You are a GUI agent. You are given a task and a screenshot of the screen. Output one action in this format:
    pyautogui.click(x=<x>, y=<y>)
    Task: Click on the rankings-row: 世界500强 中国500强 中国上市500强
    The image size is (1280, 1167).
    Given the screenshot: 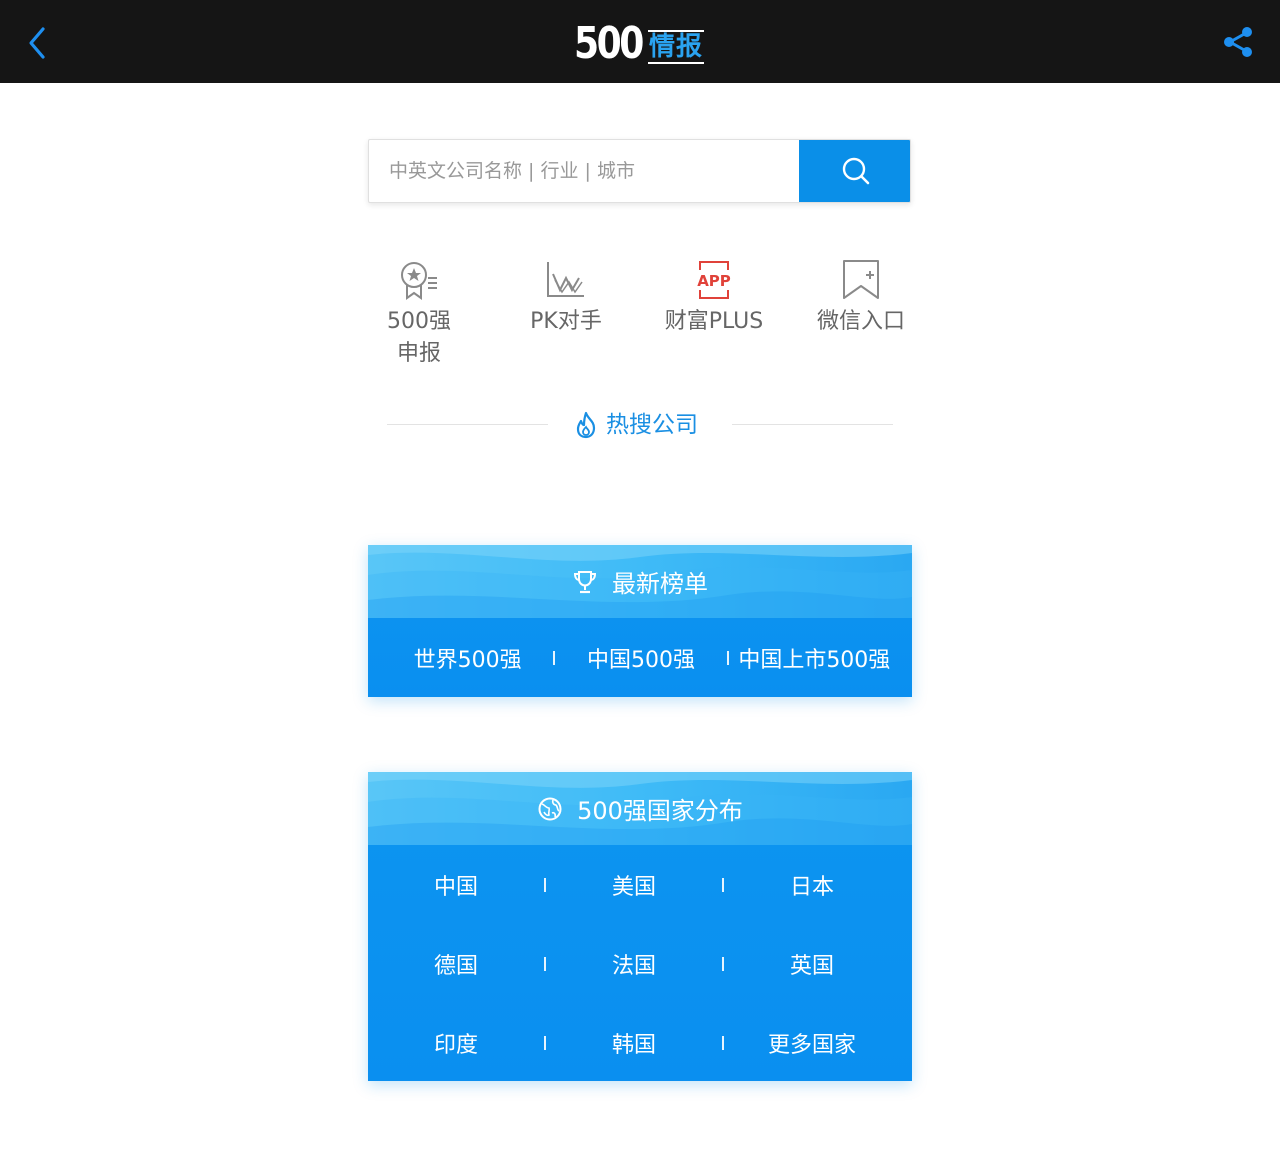 What is the action you would take?
    pyautogui.click(x=640, y=657)
    